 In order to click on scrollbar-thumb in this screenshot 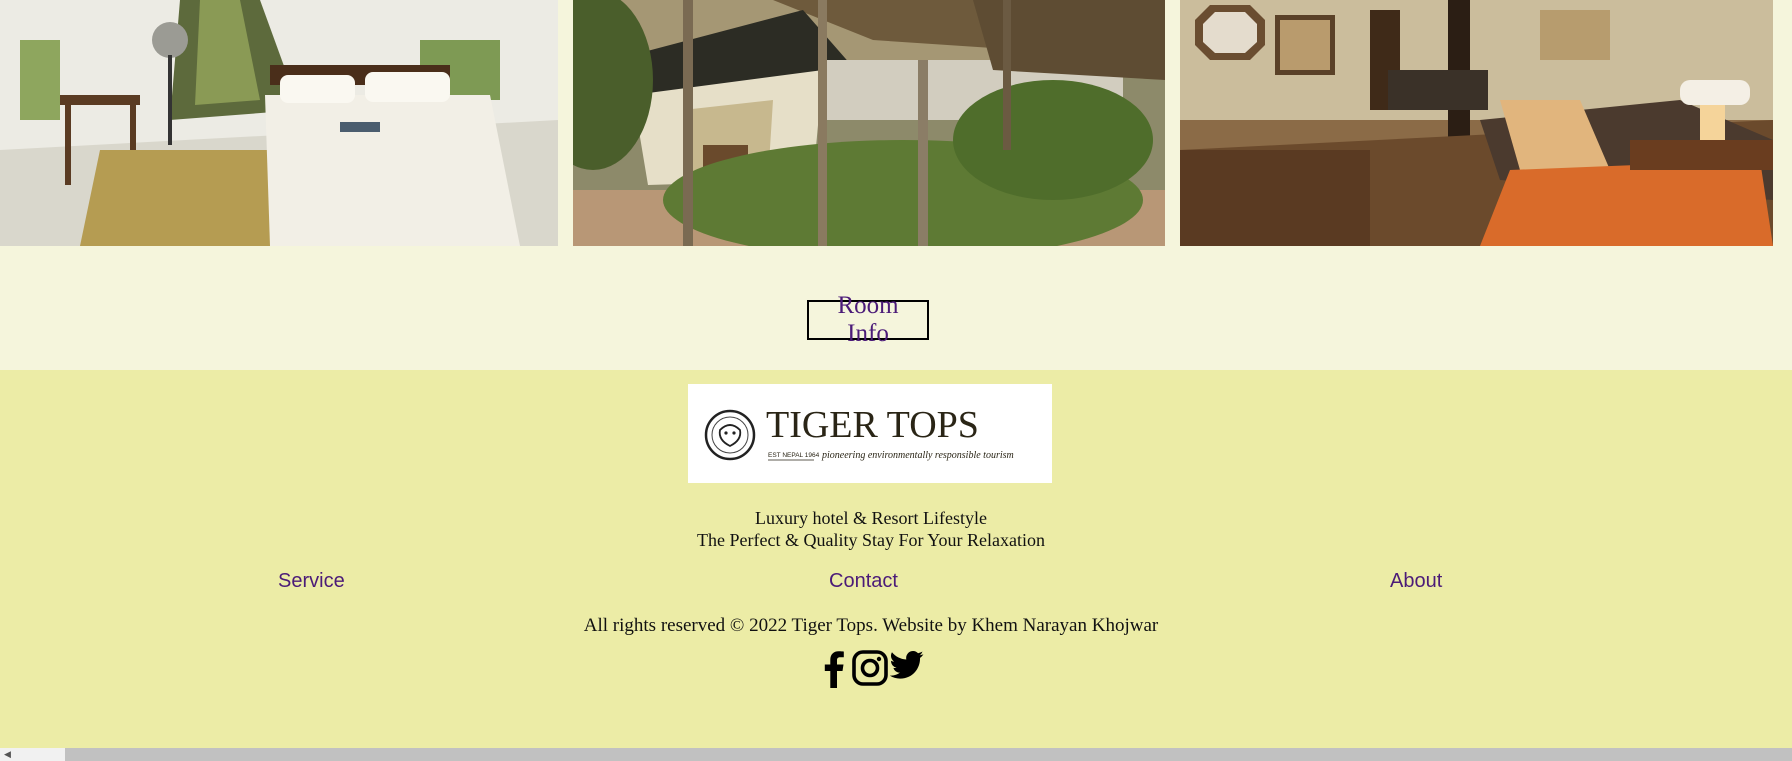, I will do `click(928, 754)`.